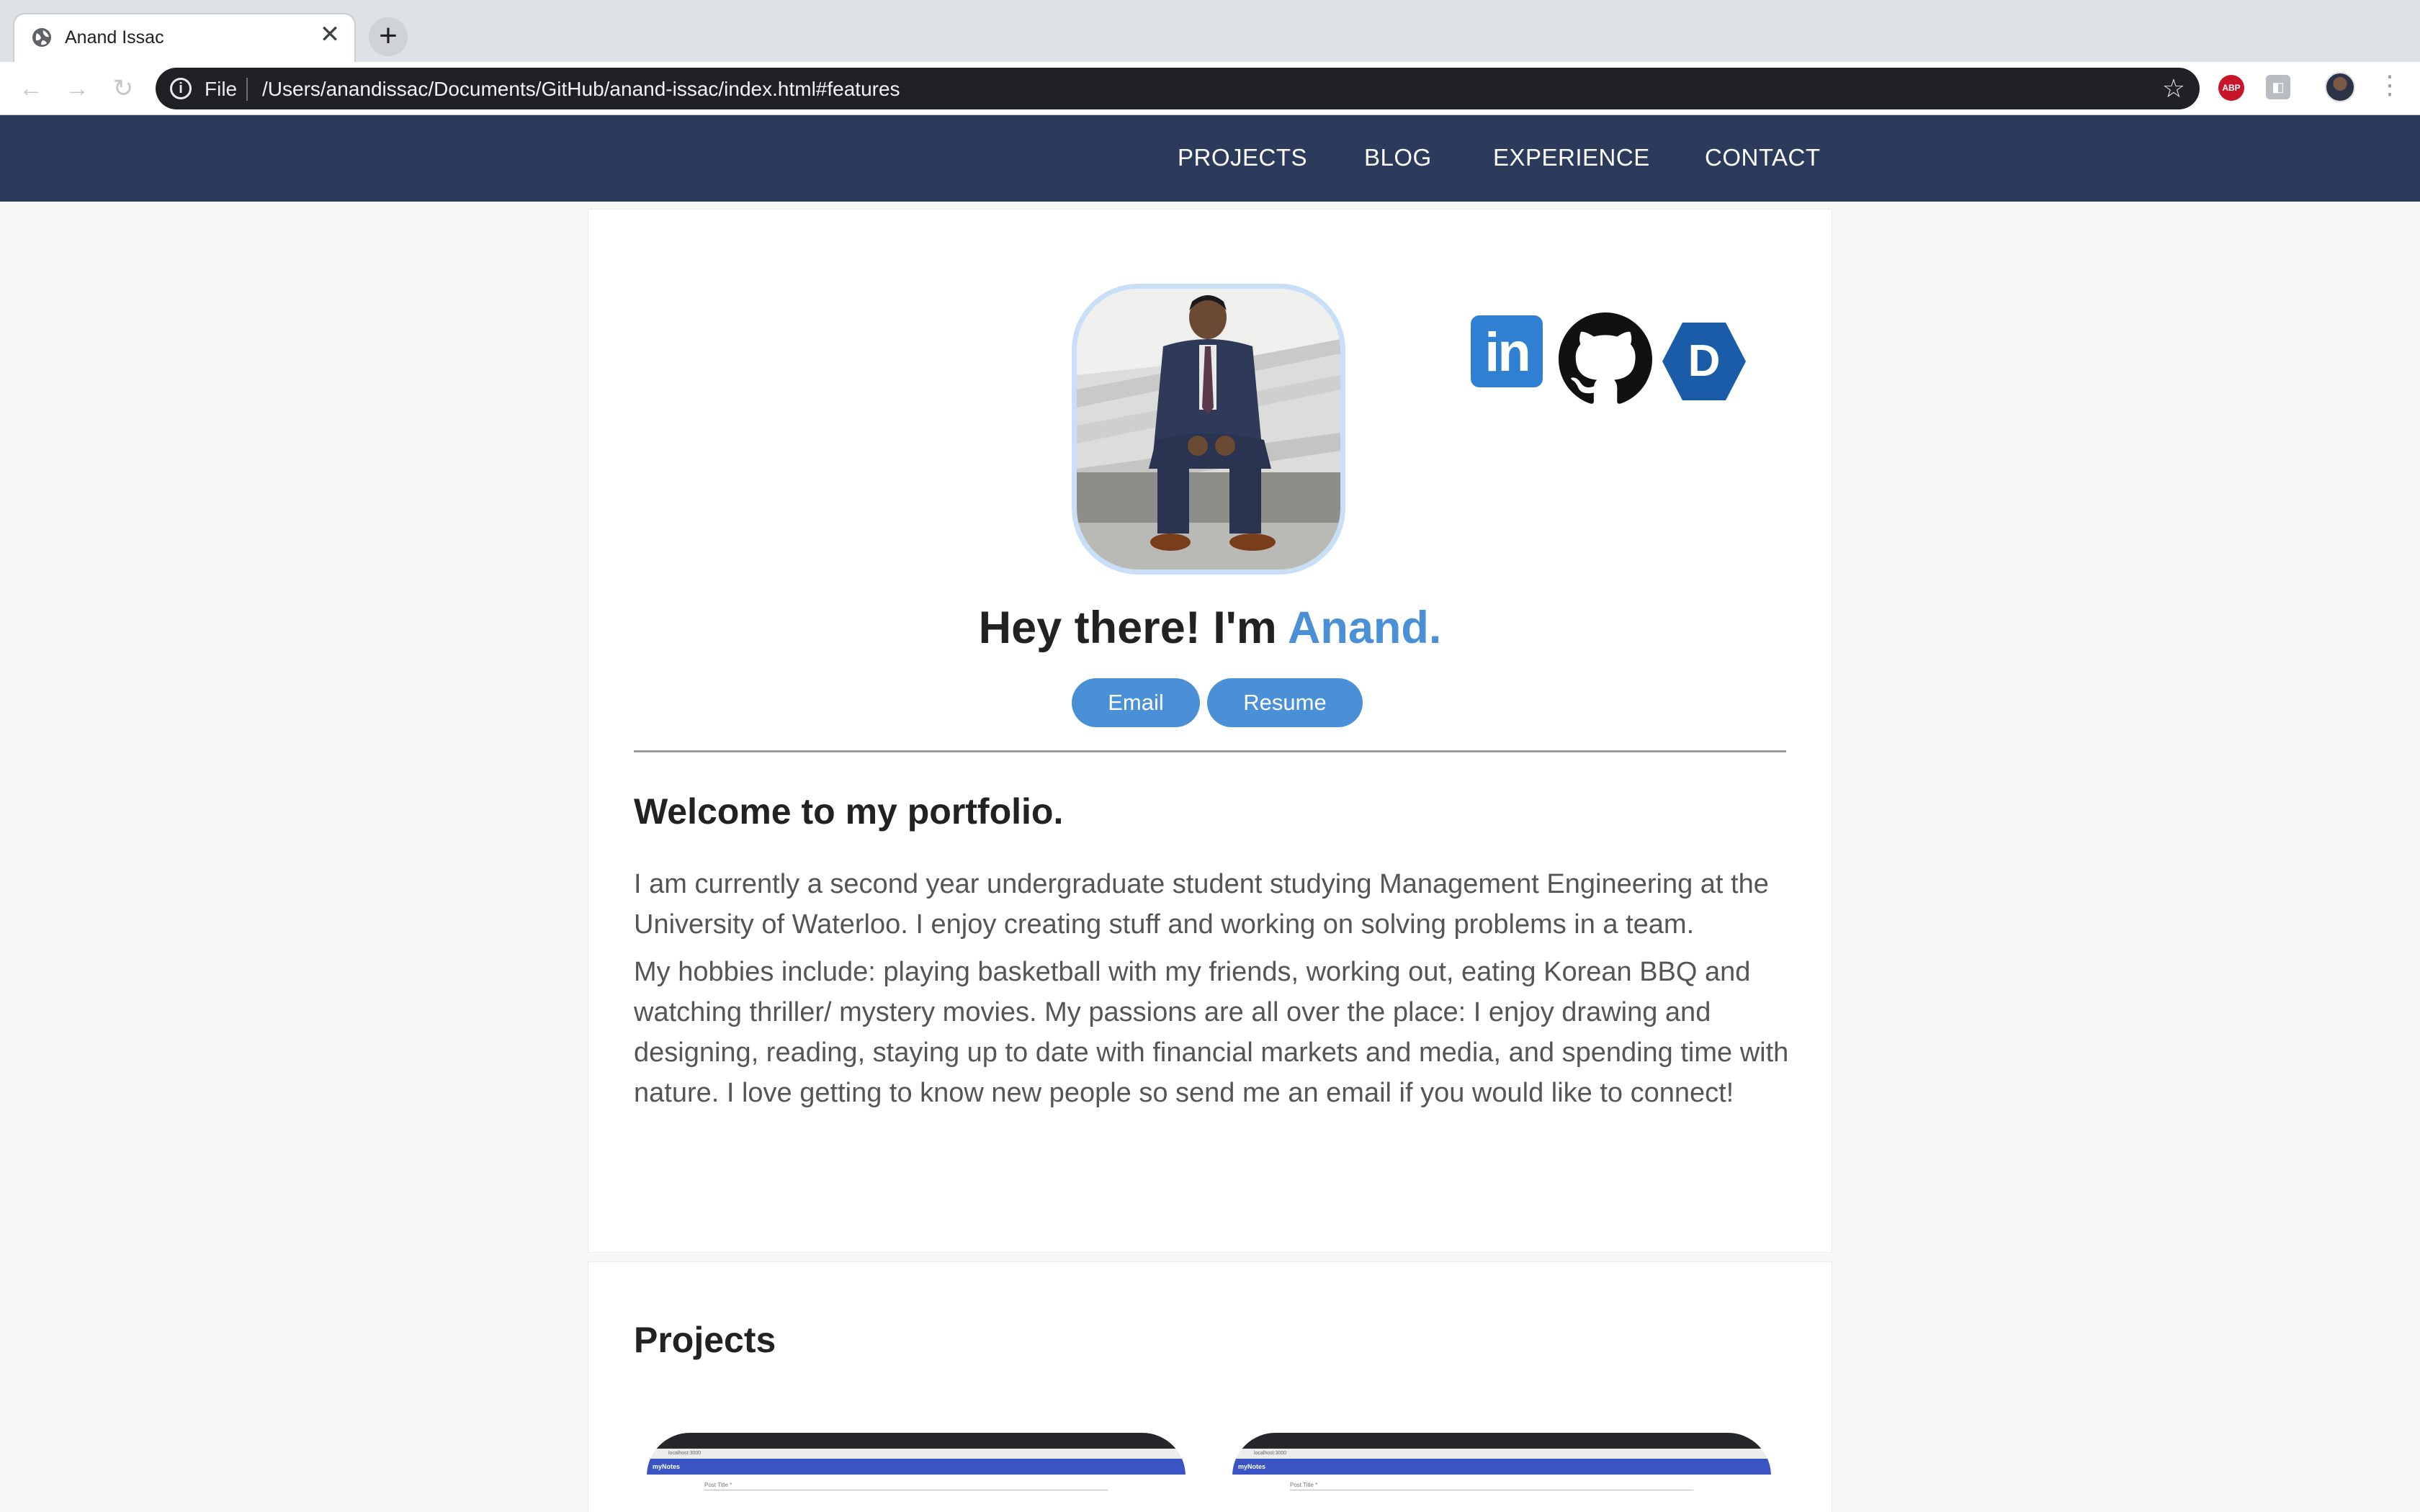  What do you see at coordinates (2278, 87) in the screenshot?
I see `extension-icon: ◧` at bounding box center [2278, 87].